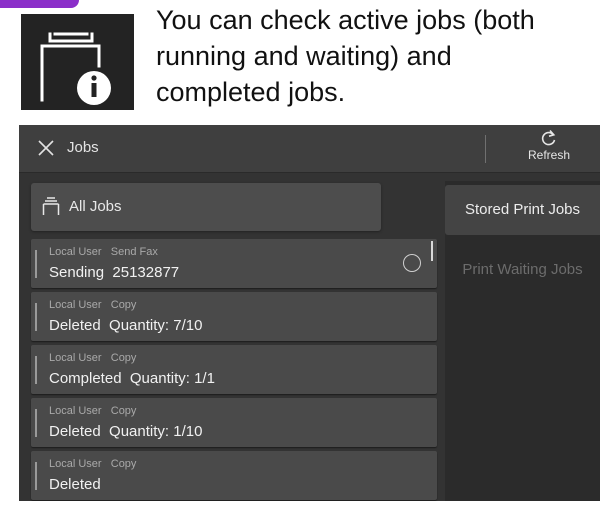  What do you see at coordinates (522, 210) in the screenshot?
I see `stored-print-jobs-tab: Stored Print Jobs` at bounding box center [522, 210].